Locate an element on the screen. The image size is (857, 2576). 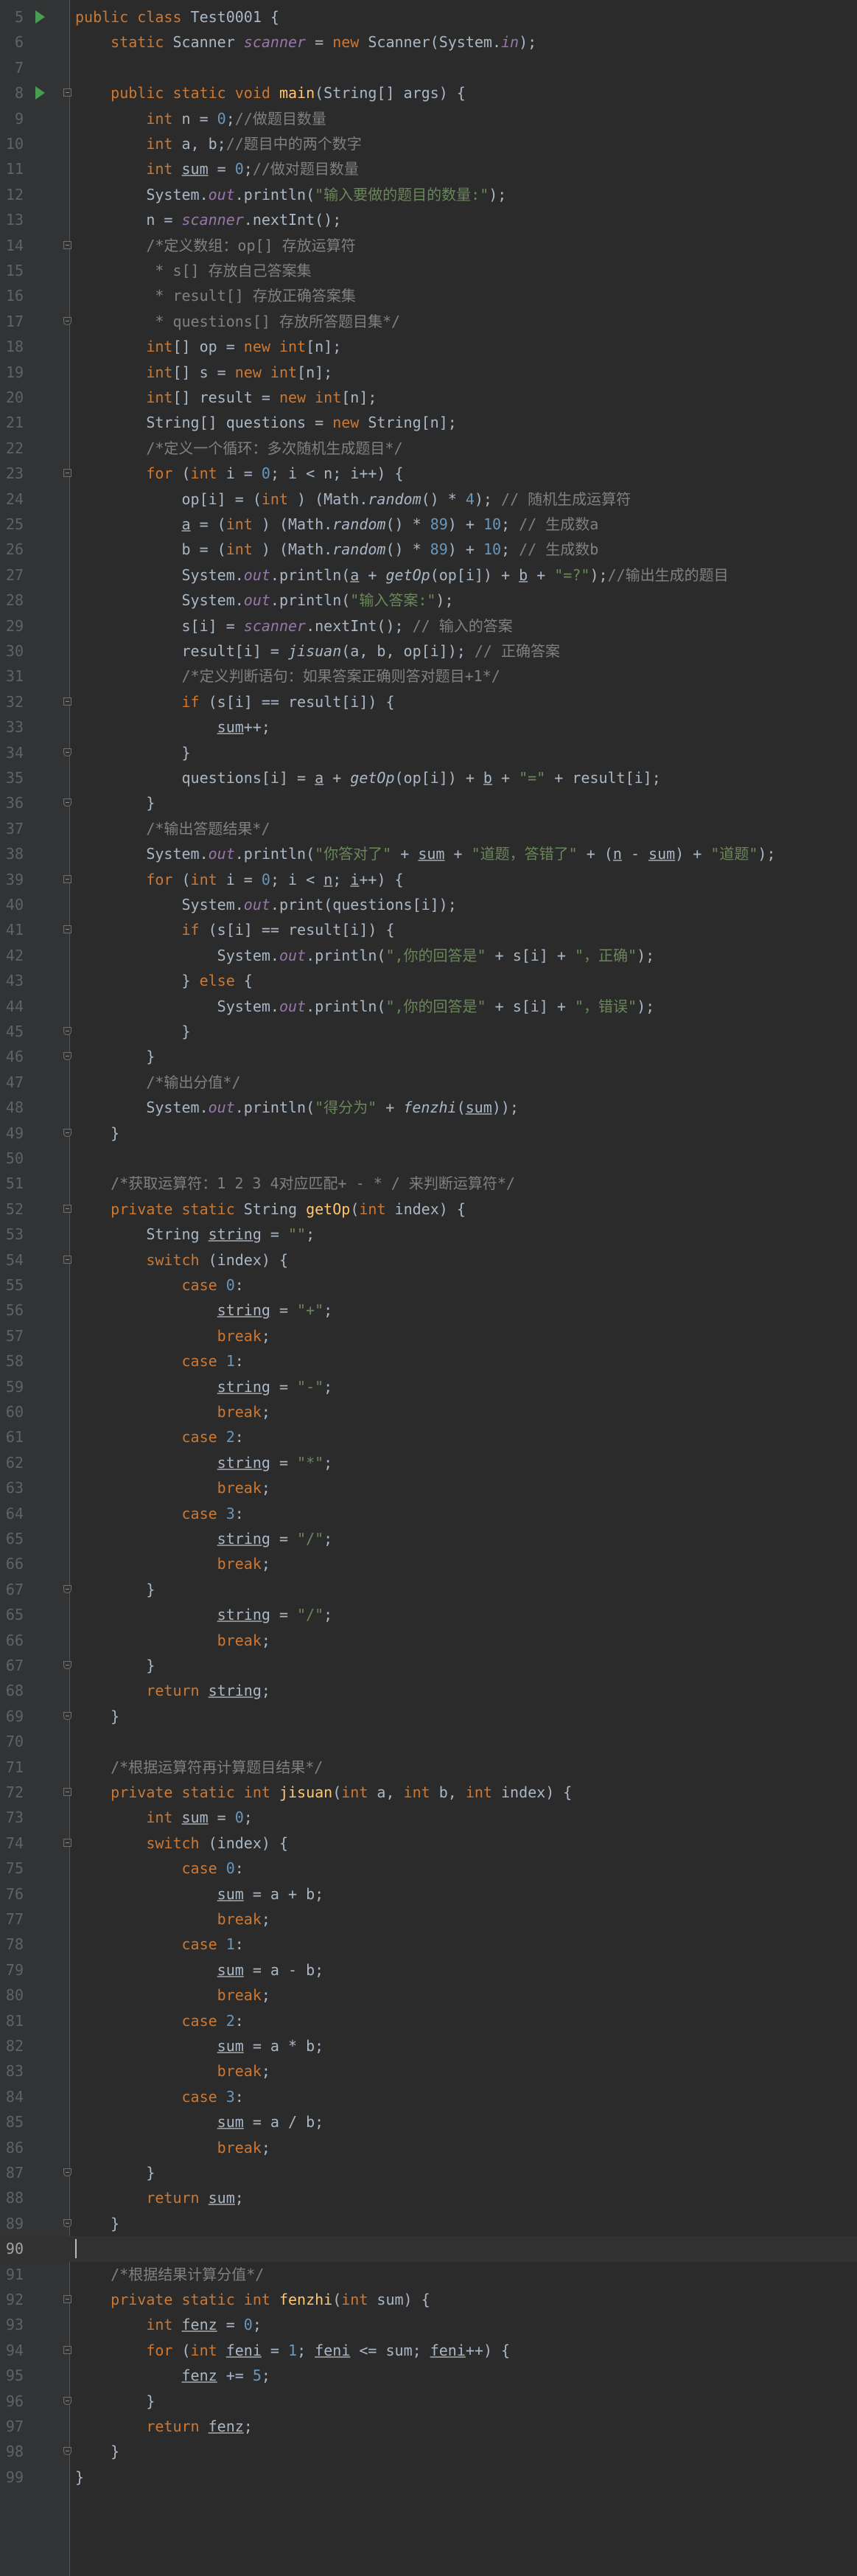
code-line: 36 } is located at coordinates (428, 802).